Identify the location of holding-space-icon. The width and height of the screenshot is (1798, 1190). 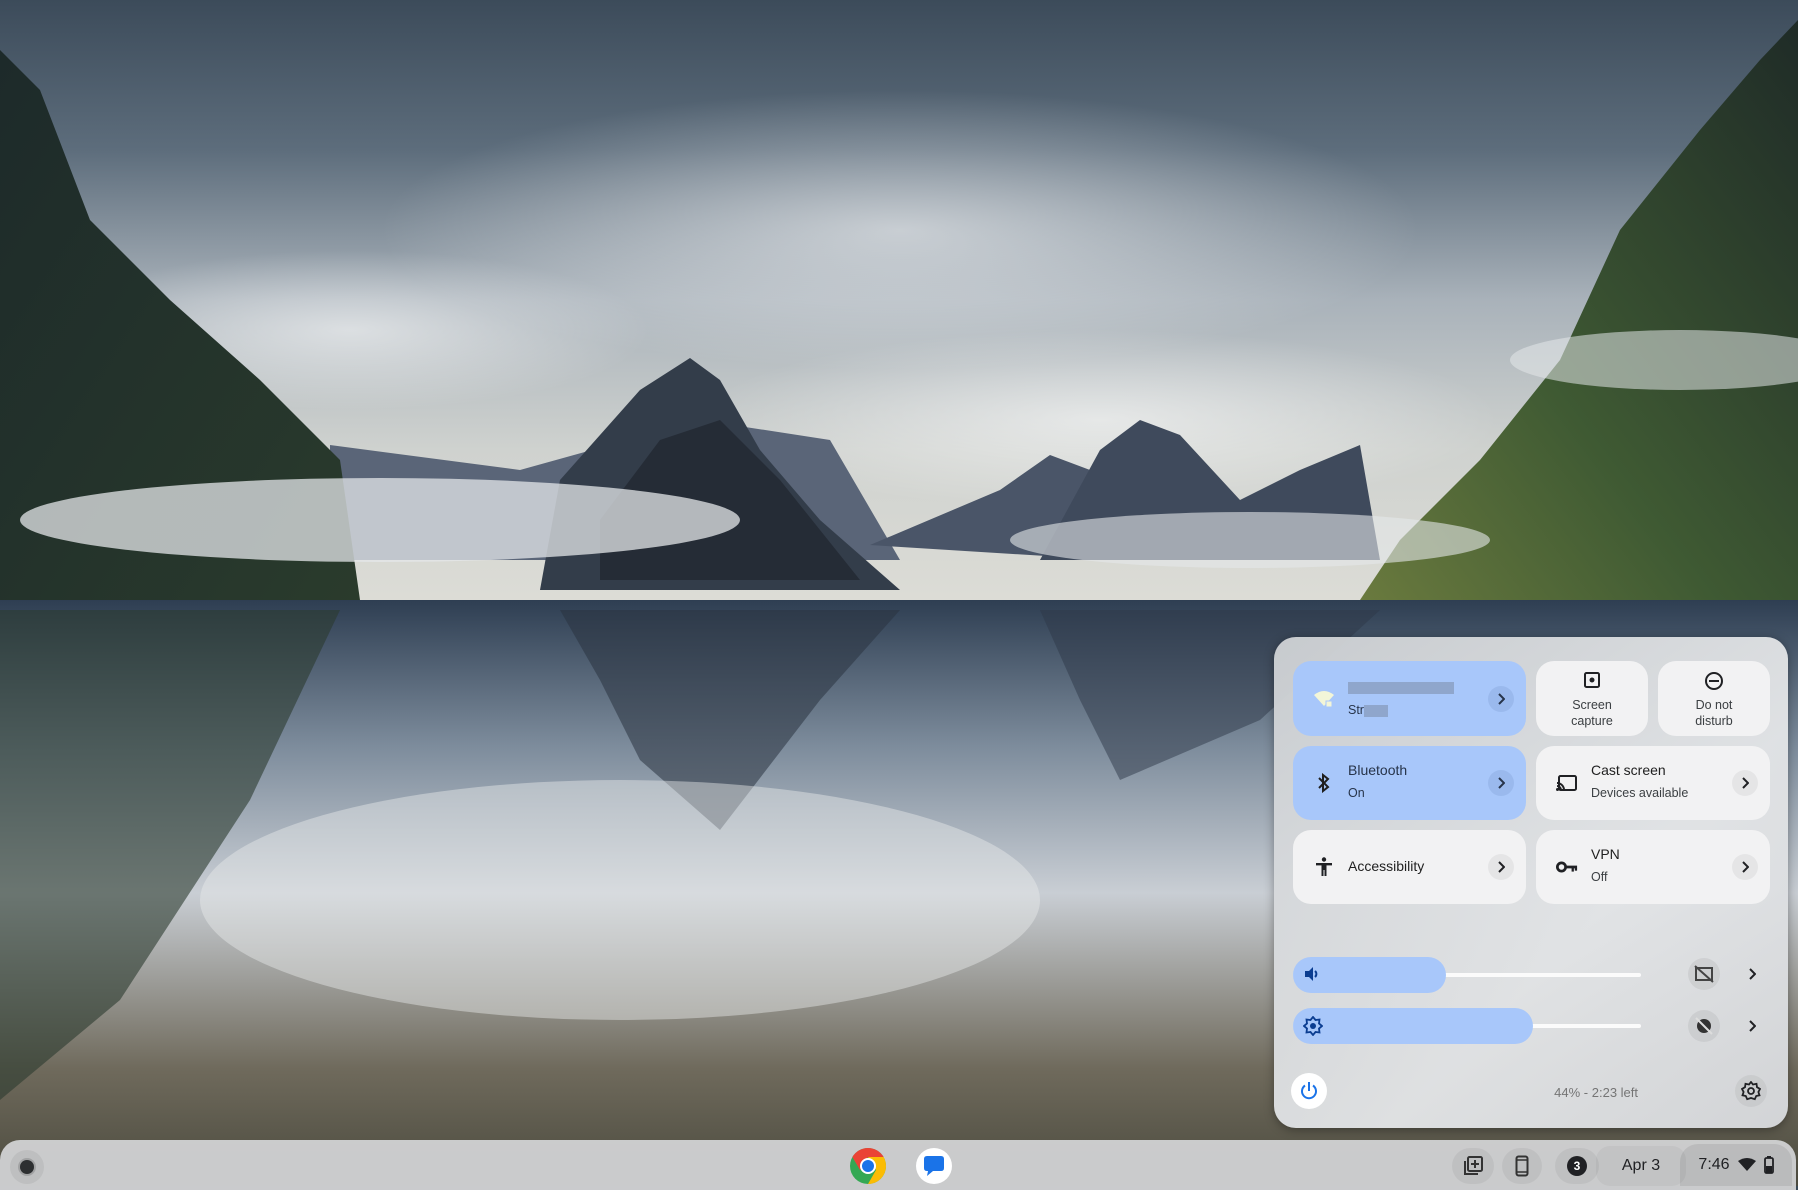
(1473, 1165).